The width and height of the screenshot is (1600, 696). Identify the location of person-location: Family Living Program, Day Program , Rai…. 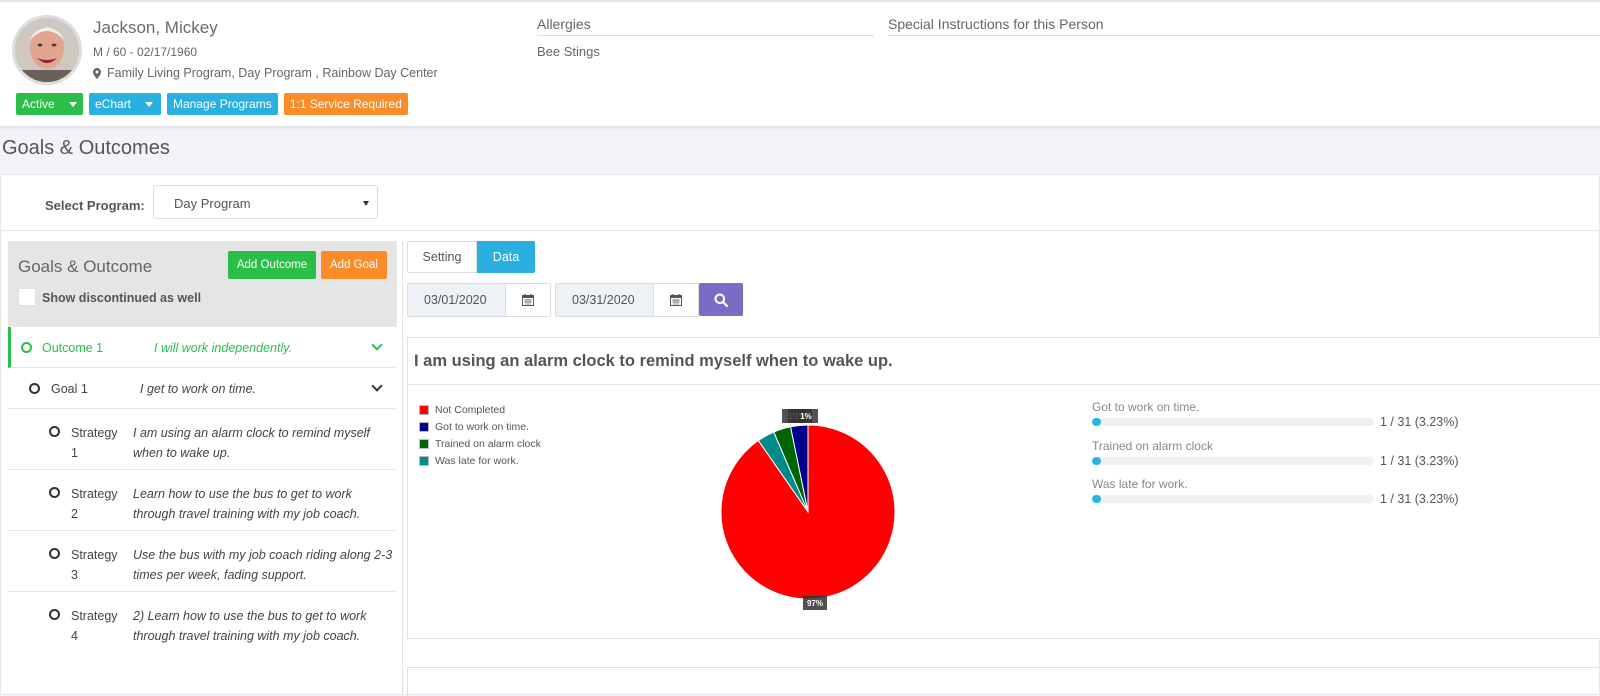
(265, 73).